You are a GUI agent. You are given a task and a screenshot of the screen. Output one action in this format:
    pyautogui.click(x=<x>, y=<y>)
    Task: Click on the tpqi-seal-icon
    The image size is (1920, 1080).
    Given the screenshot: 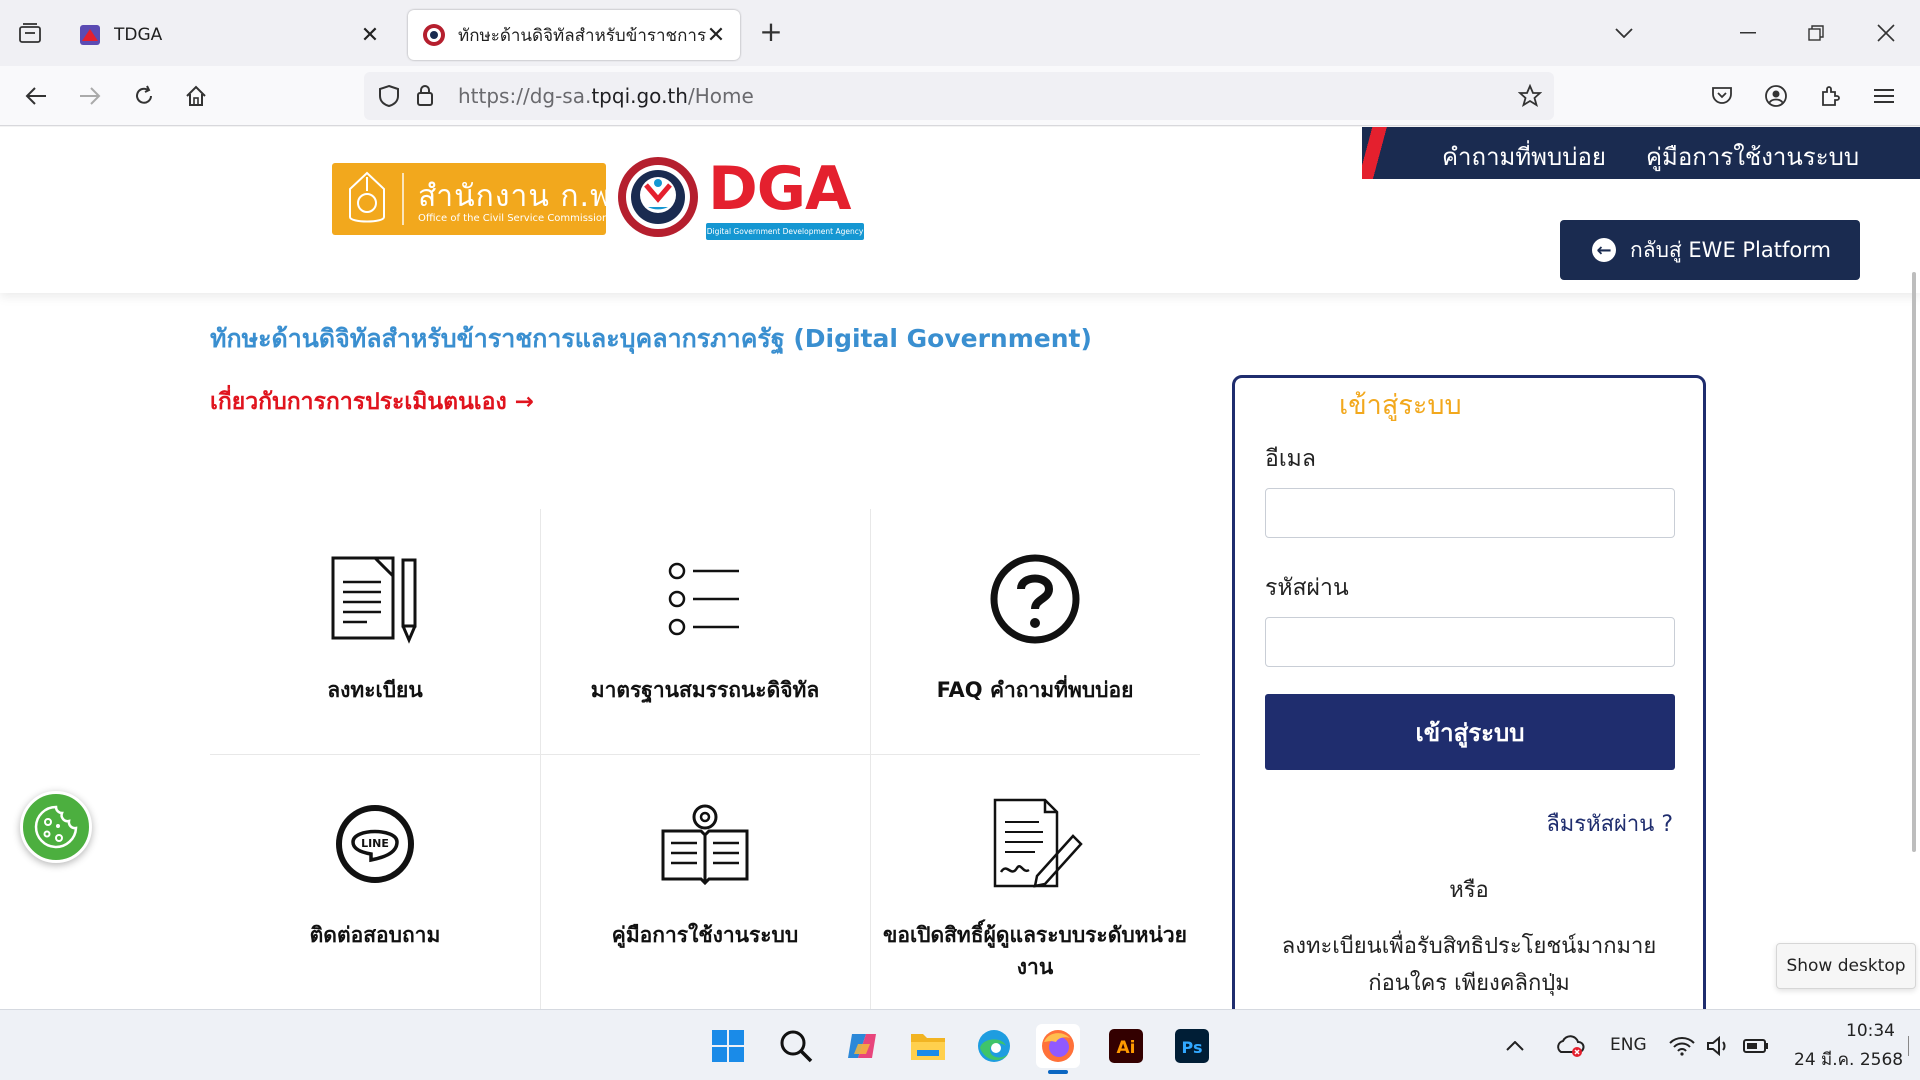 What is the action you would take?
    pyautogui.click(x=658, y=197)
    